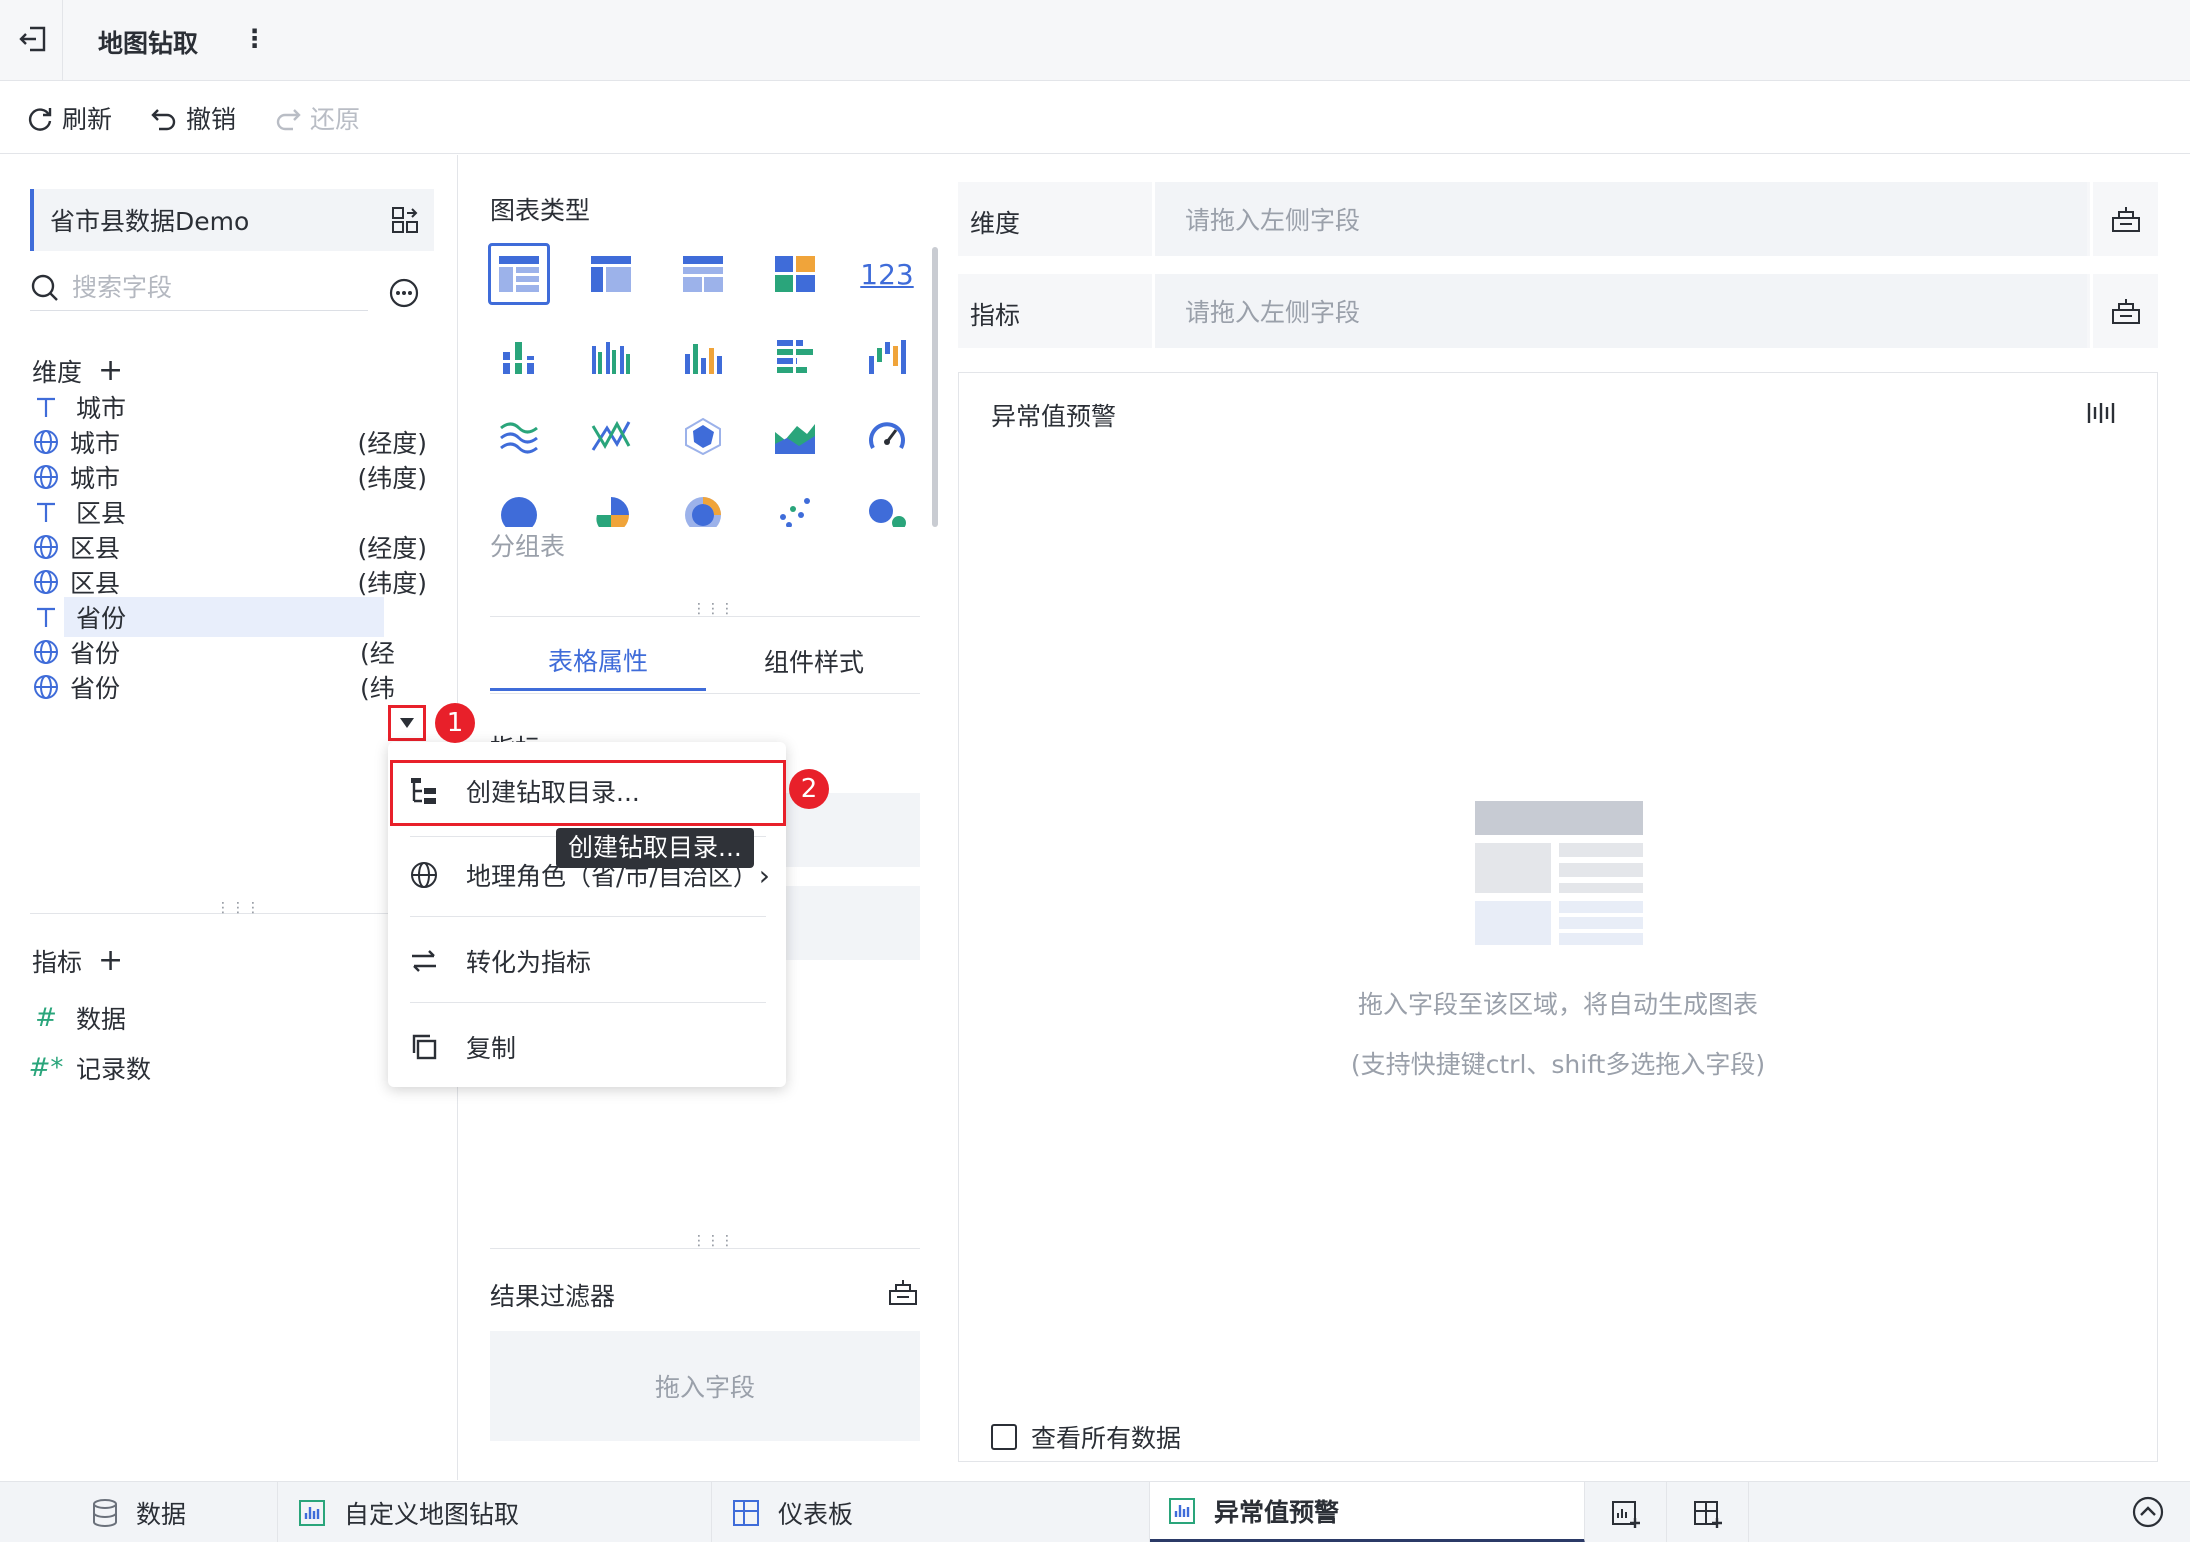 The height and width of the screenshot is (1542, 2190). Describe the element at coordinates (110, 961) in the screenshot. I see `add-measure-icon: +` at that location.